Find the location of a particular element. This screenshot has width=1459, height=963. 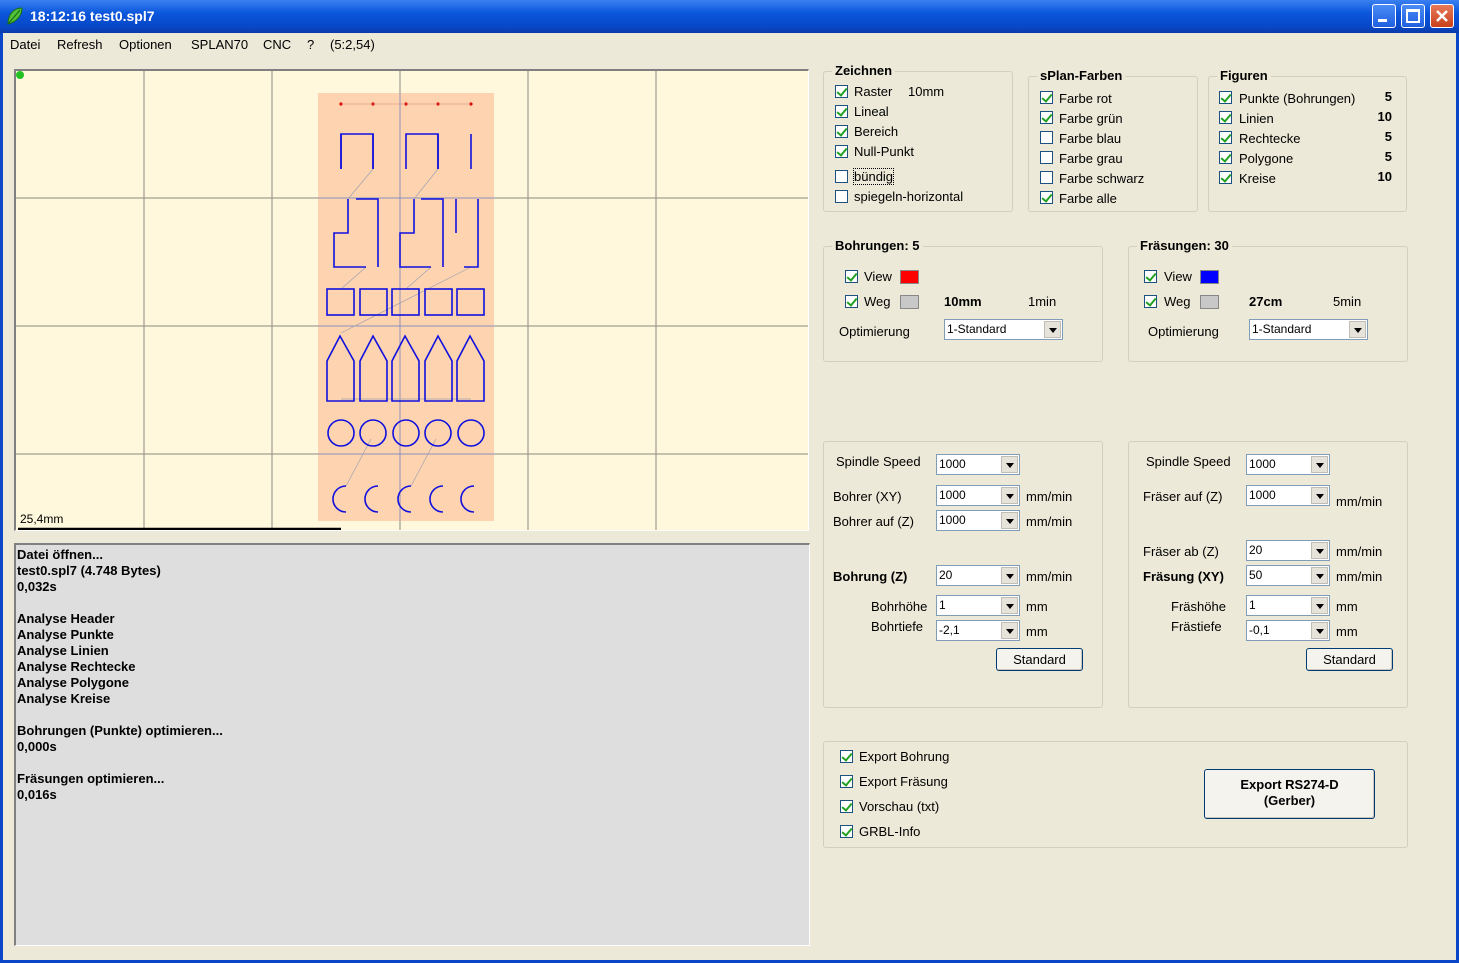

fraes-spindle-input: 1000 is located at coordinates (1288, 464).